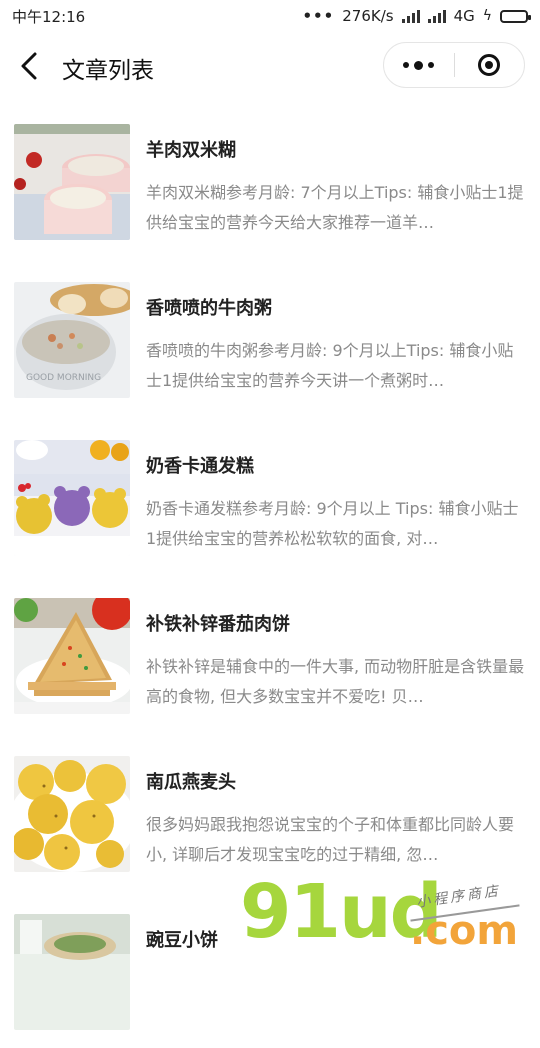 Image resolution: width=540 pixels, height=1048 pixels. I want to click on status-bar: 中午12:16 ••• 276K/s 4G ϟ, so click(270, 16).